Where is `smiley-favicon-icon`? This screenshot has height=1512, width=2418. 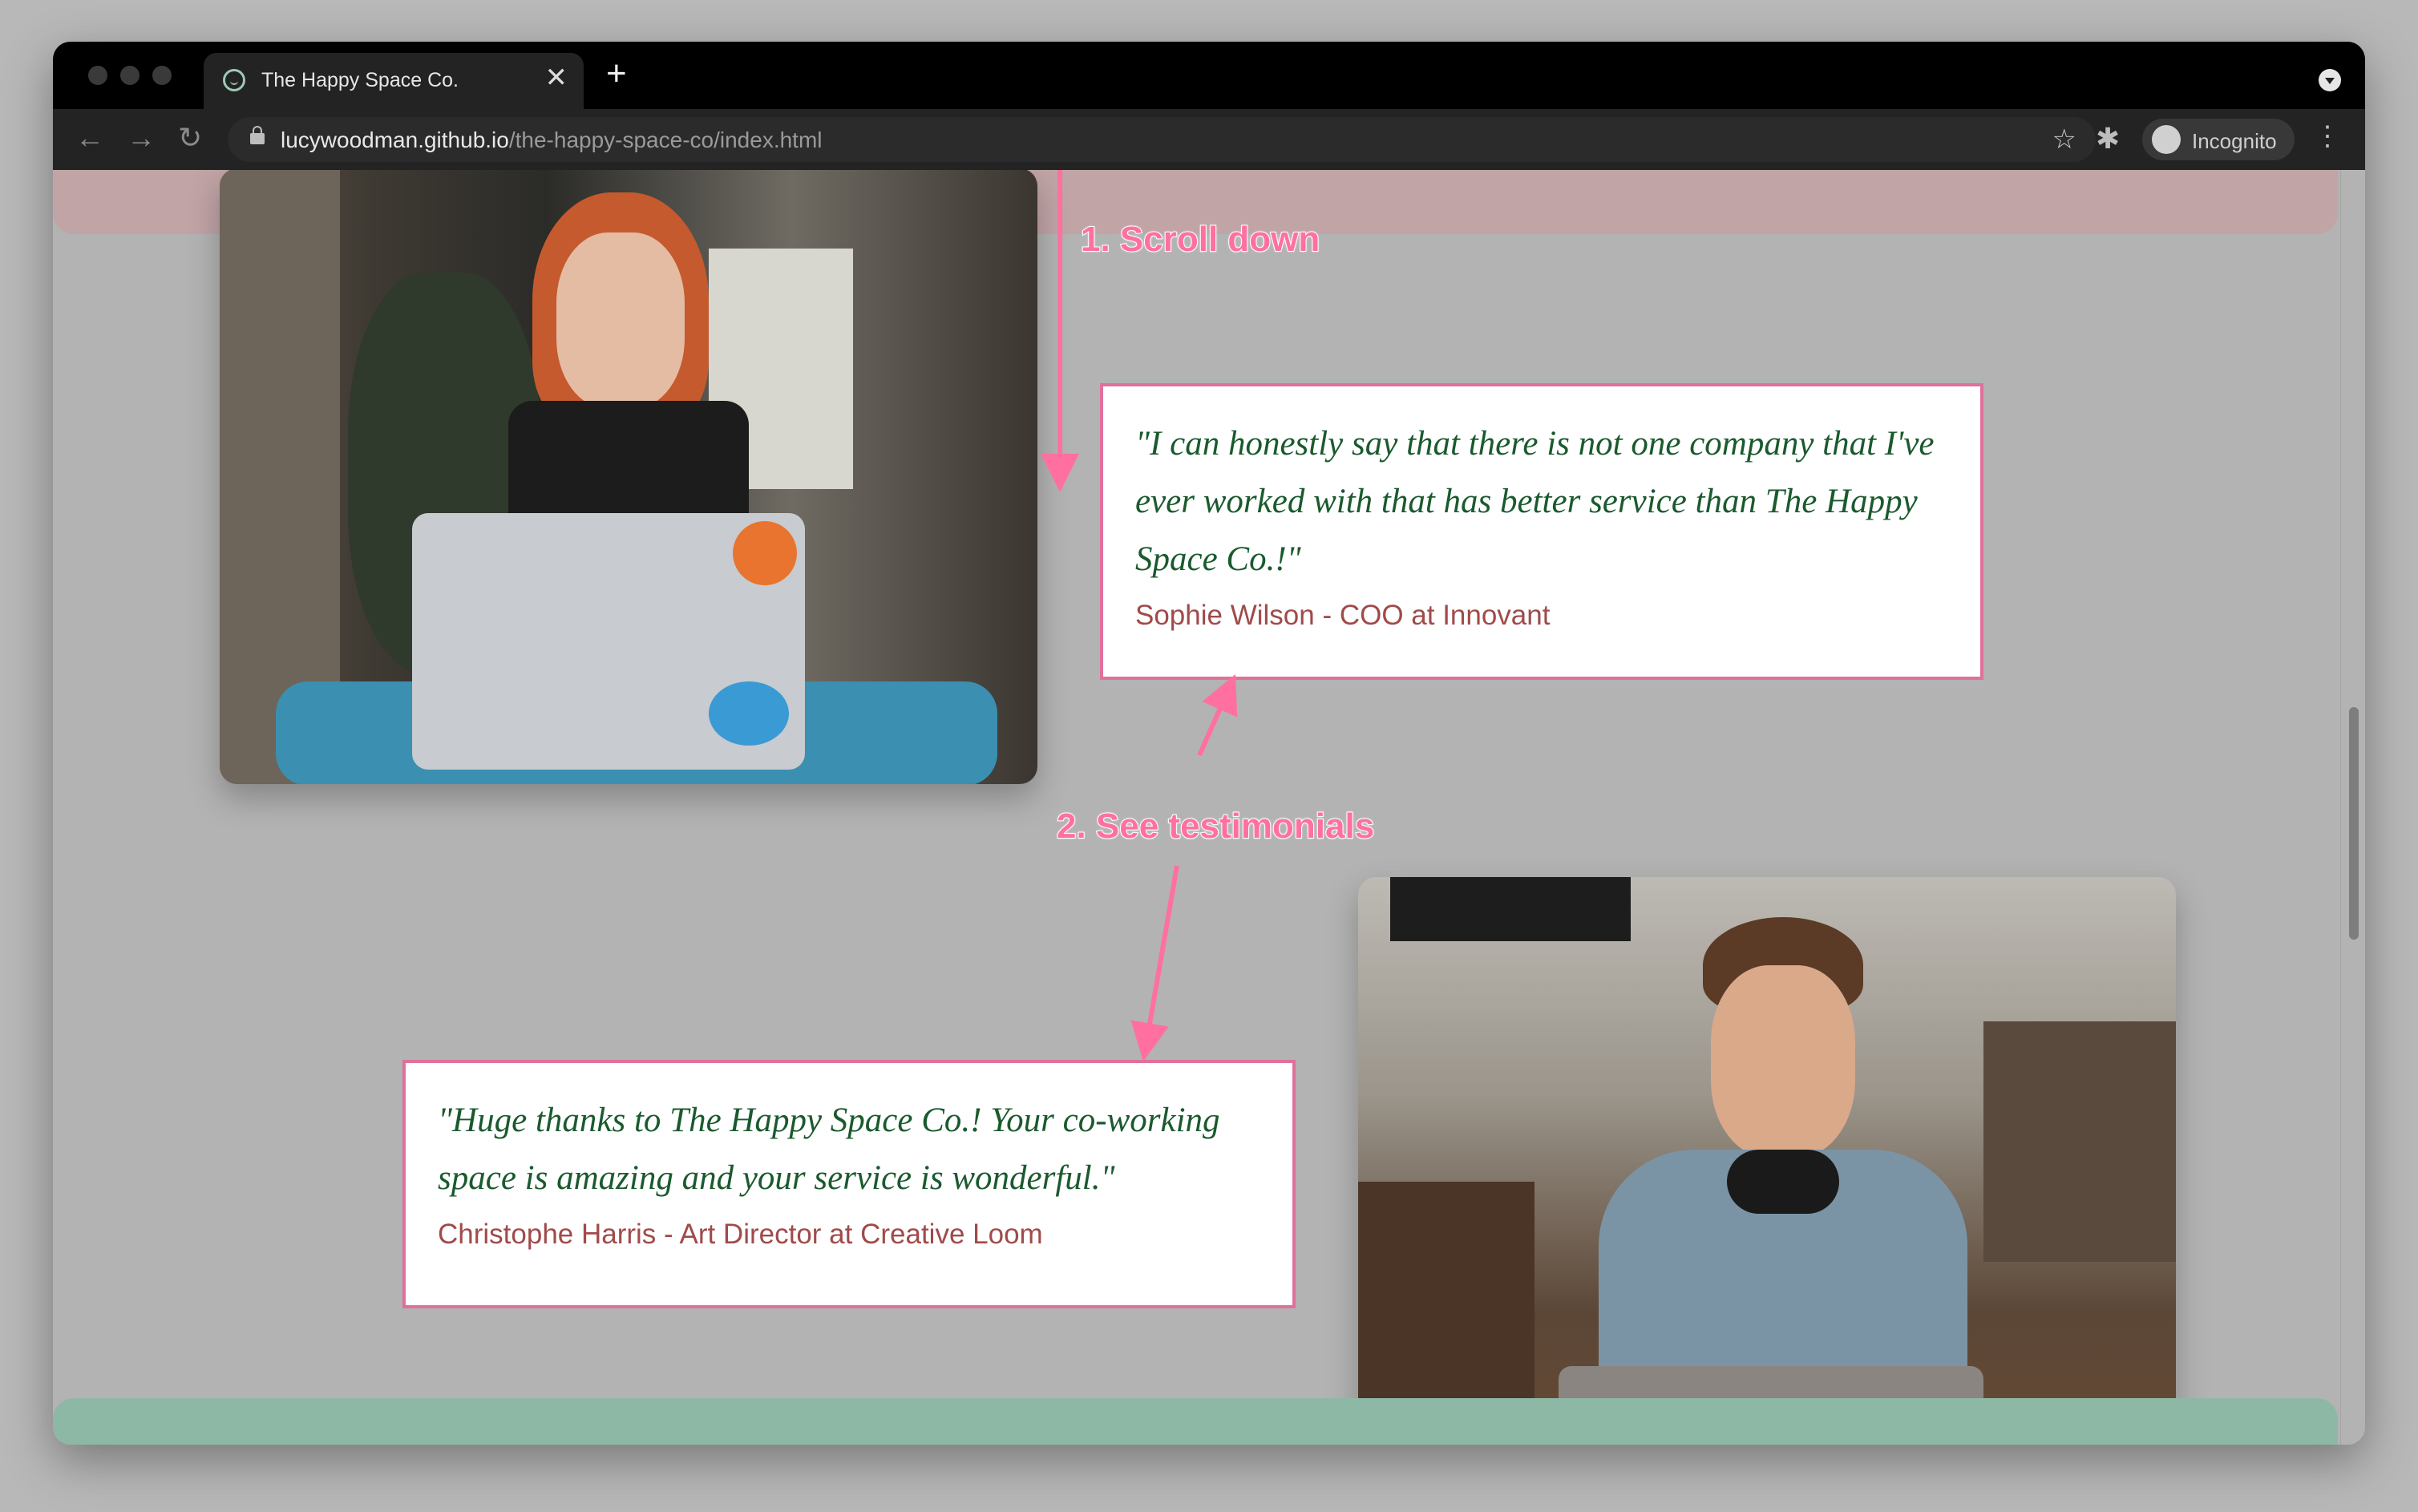 smiley-favicon-icon is located at coordinates (234, 80).